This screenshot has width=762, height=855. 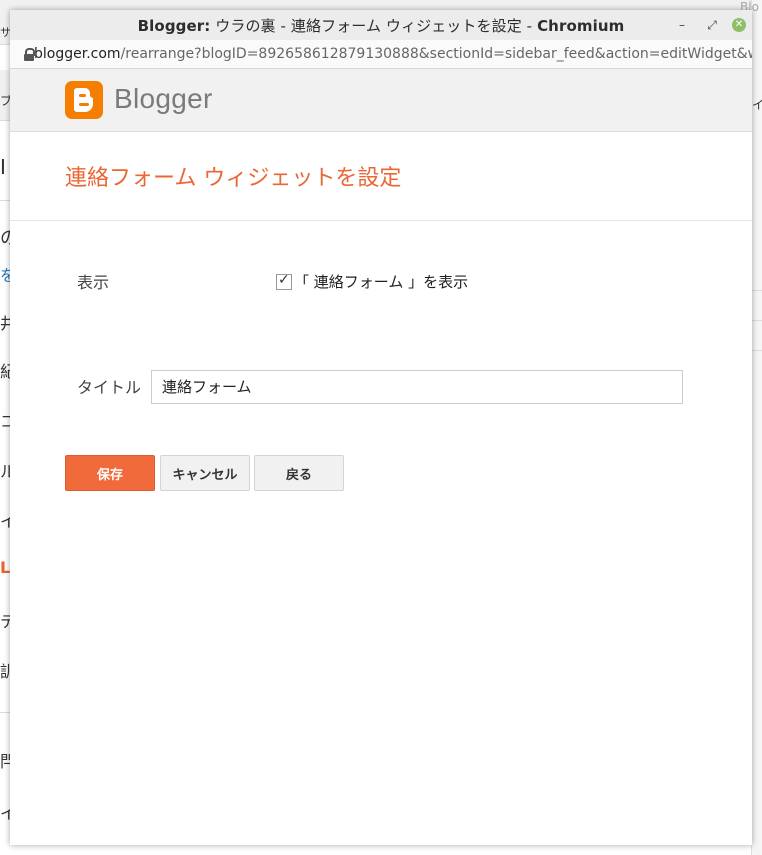 I want to click on page-title: 連絡フォーム ウィジェットを設定, so click(x=233, y=178).